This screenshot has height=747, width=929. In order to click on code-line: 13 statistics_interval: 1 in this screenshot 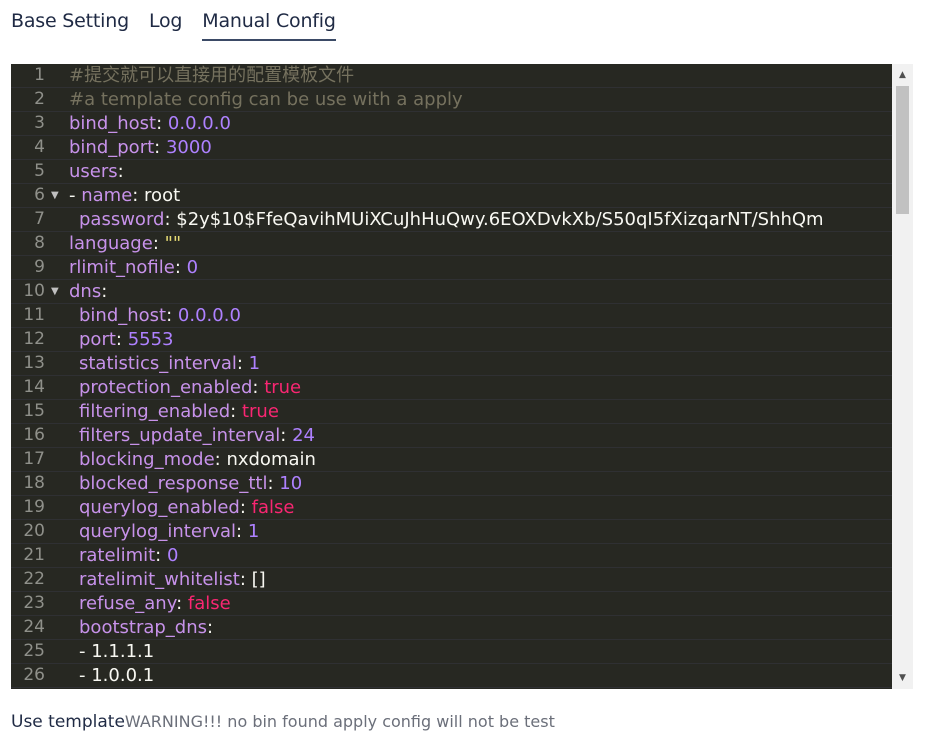, I will do `click(451, 364)`.